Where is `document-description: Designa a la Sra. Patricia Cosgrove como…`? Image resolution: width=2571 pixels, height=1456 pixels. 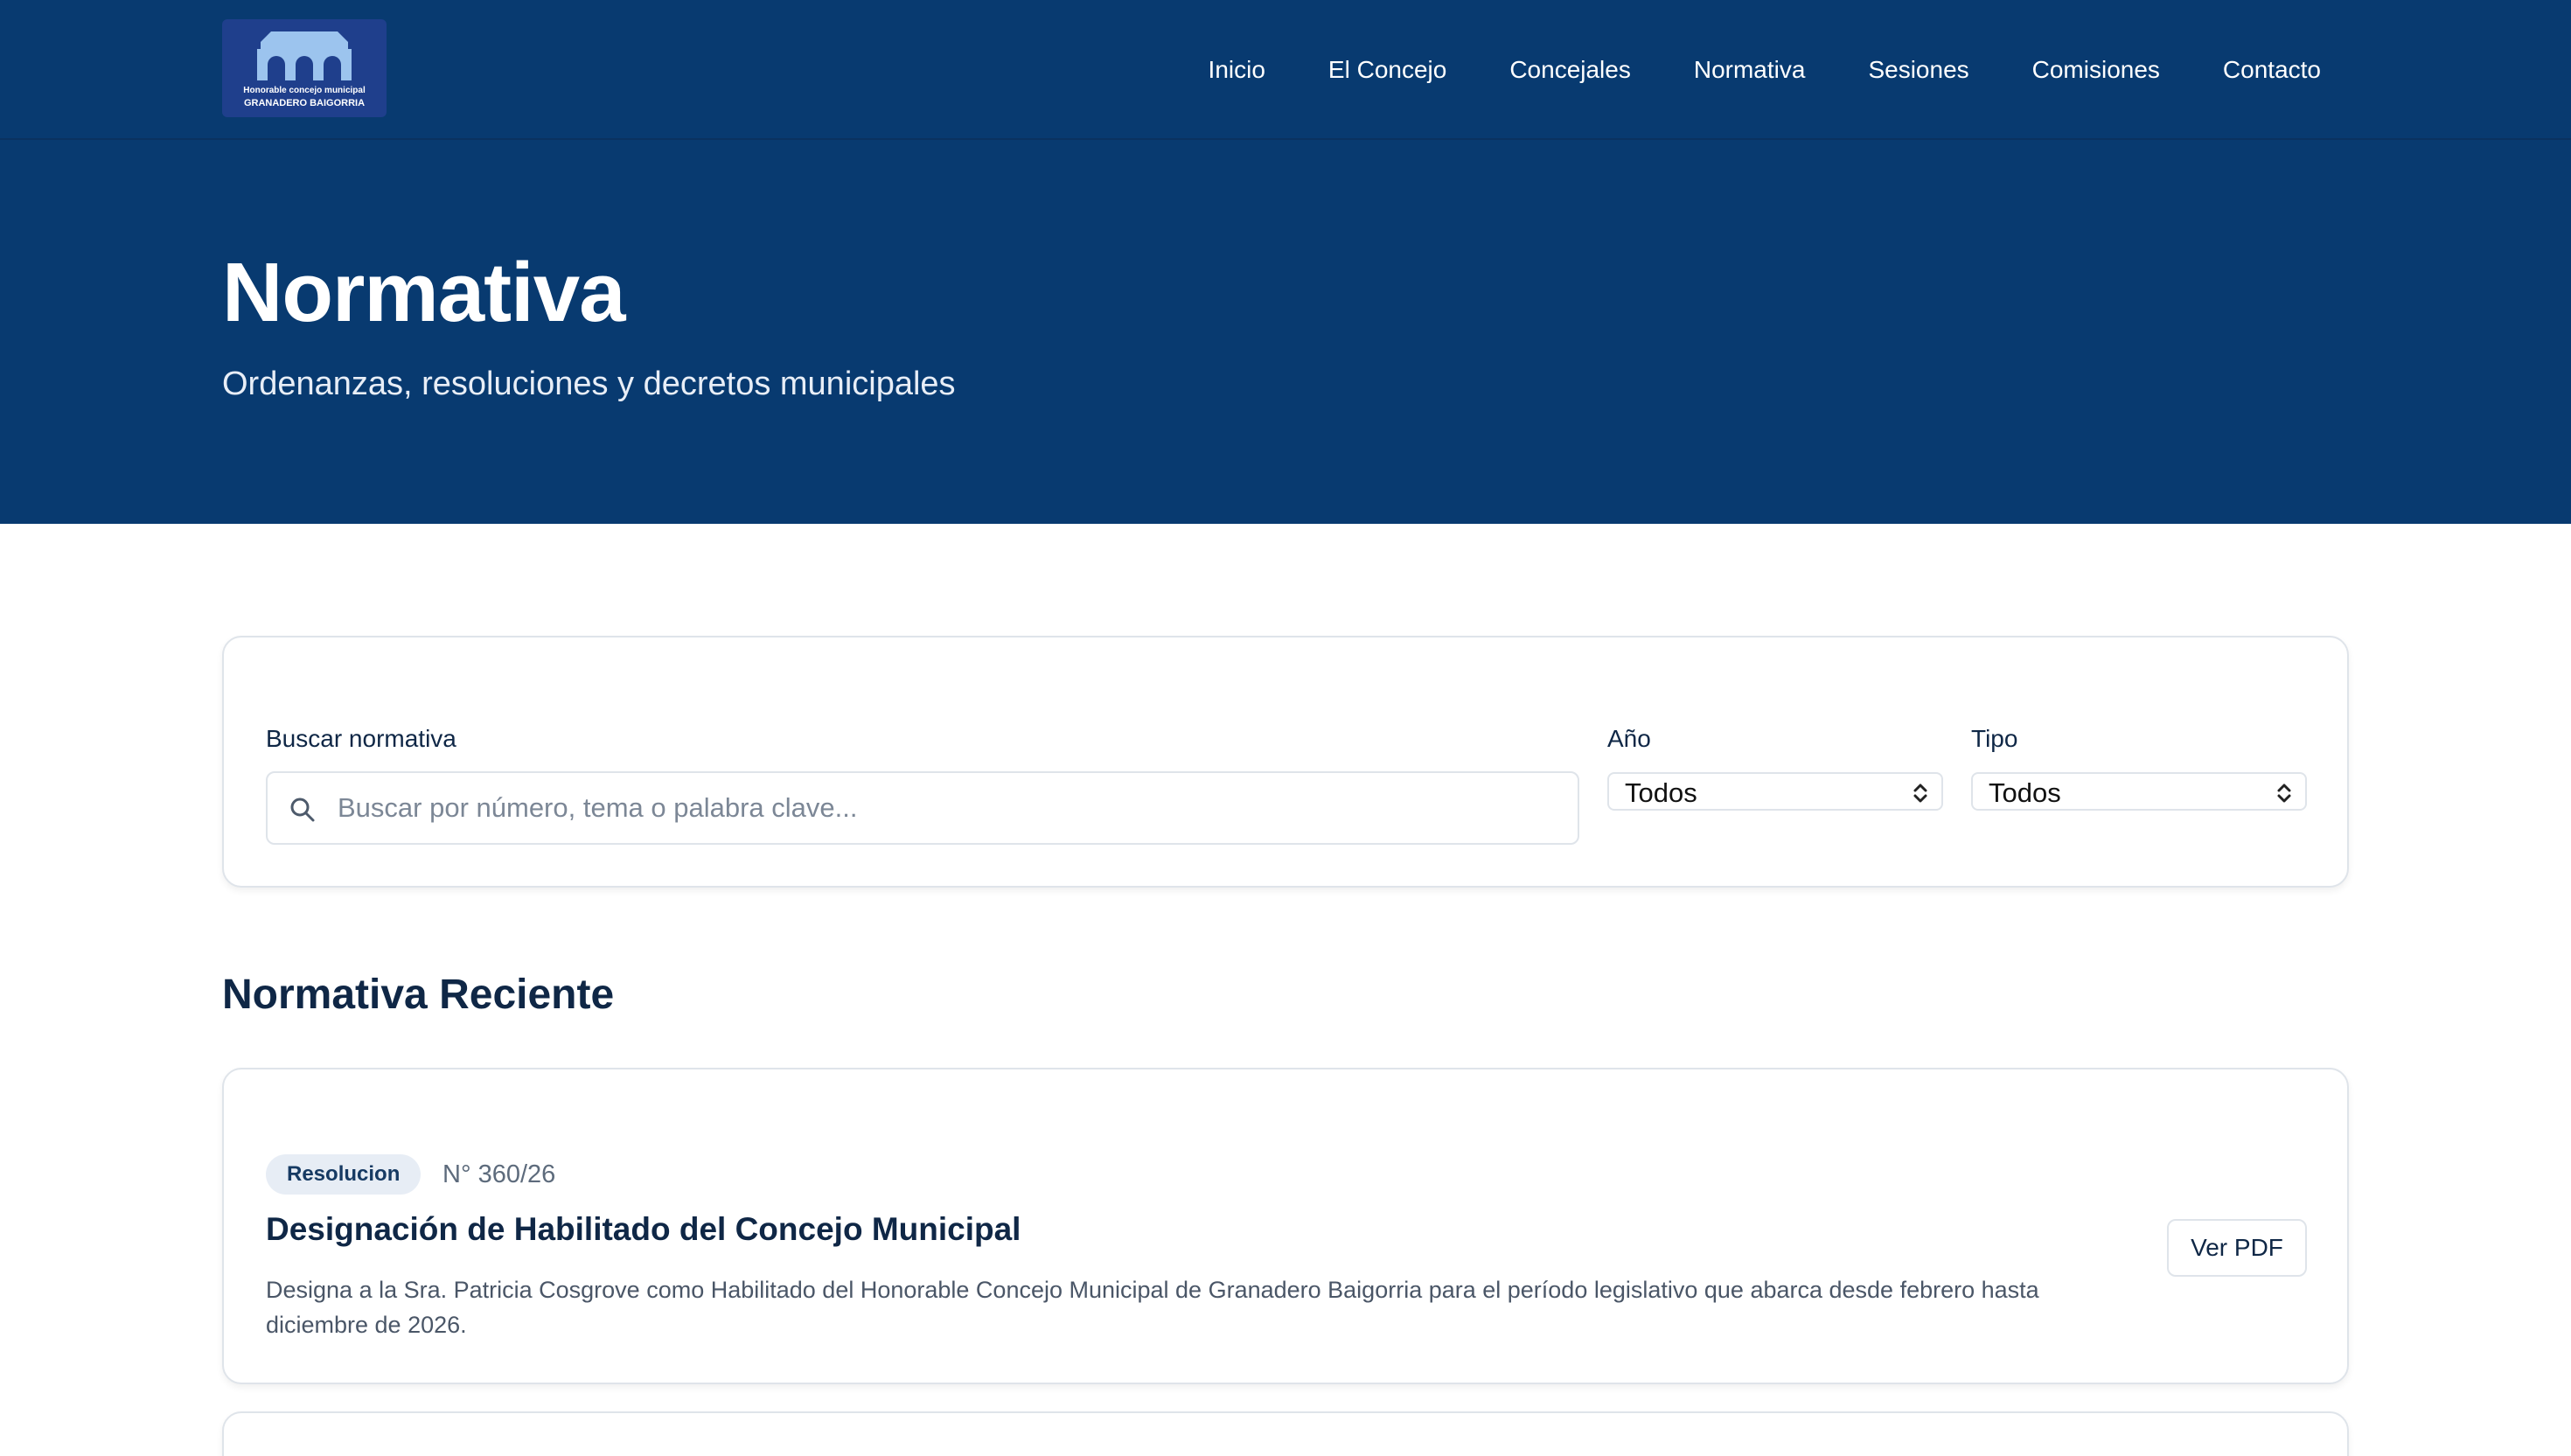 document-description: Designa a la Sra. Patricia Cosgrove como… is located at coordinates (1152, 1307).